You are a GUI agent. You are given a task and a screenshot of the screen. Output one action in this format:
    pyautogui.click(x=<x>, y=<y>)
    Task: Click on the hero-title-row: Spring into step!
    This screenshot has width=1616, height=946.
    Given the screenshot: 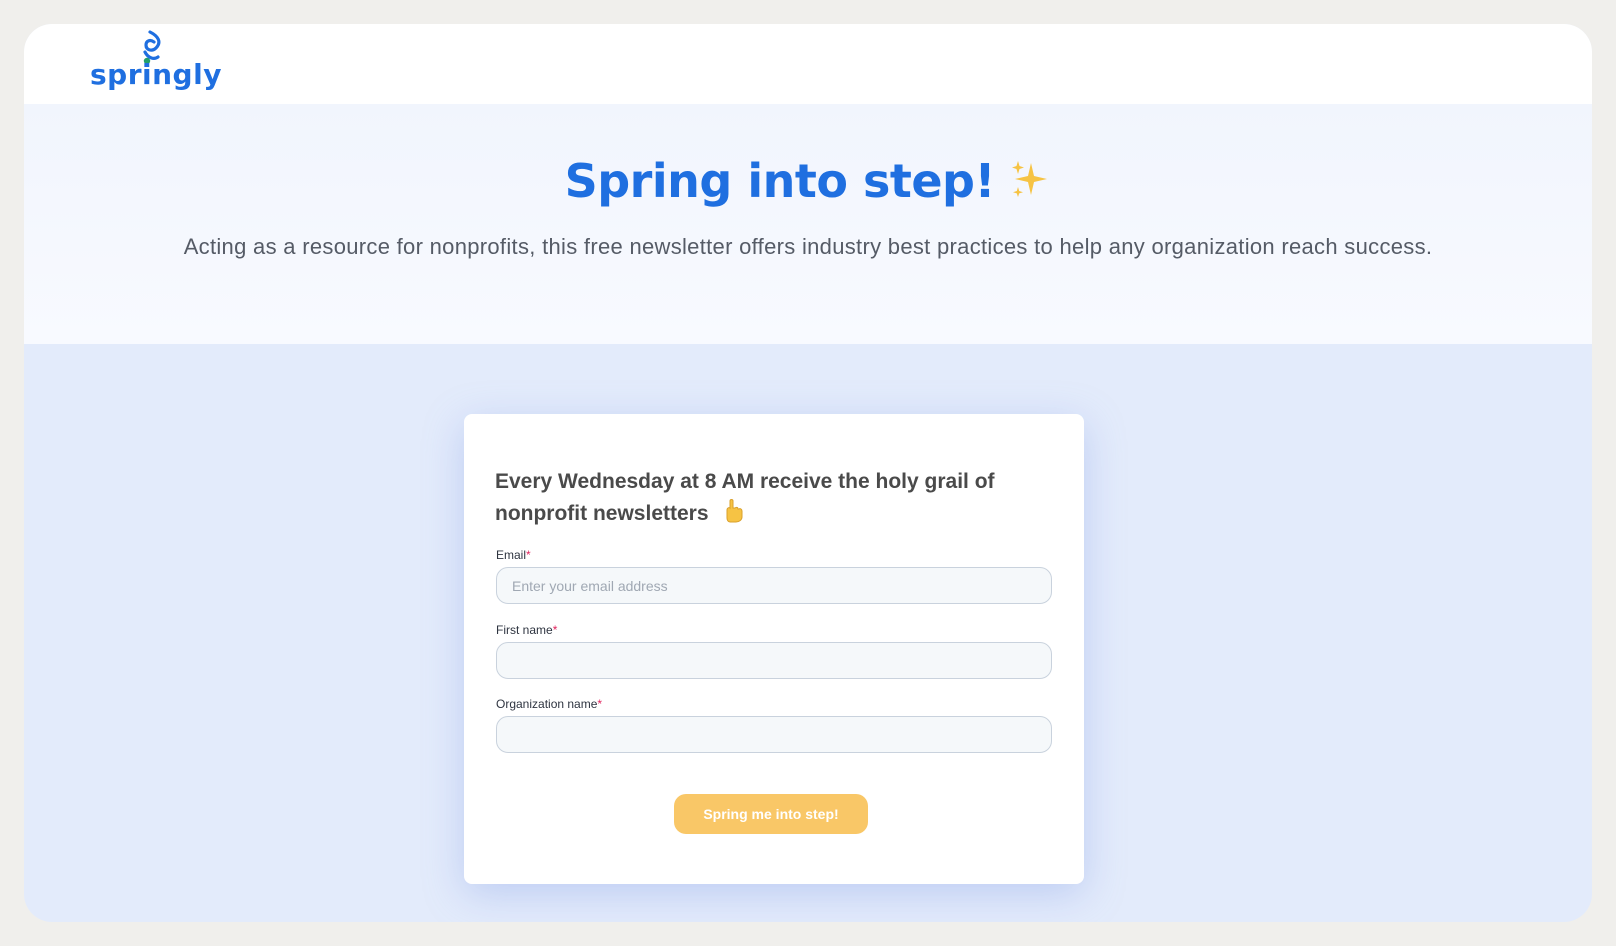 What is the action you would take?
    pyautogui.click(x=808, y=181)
    